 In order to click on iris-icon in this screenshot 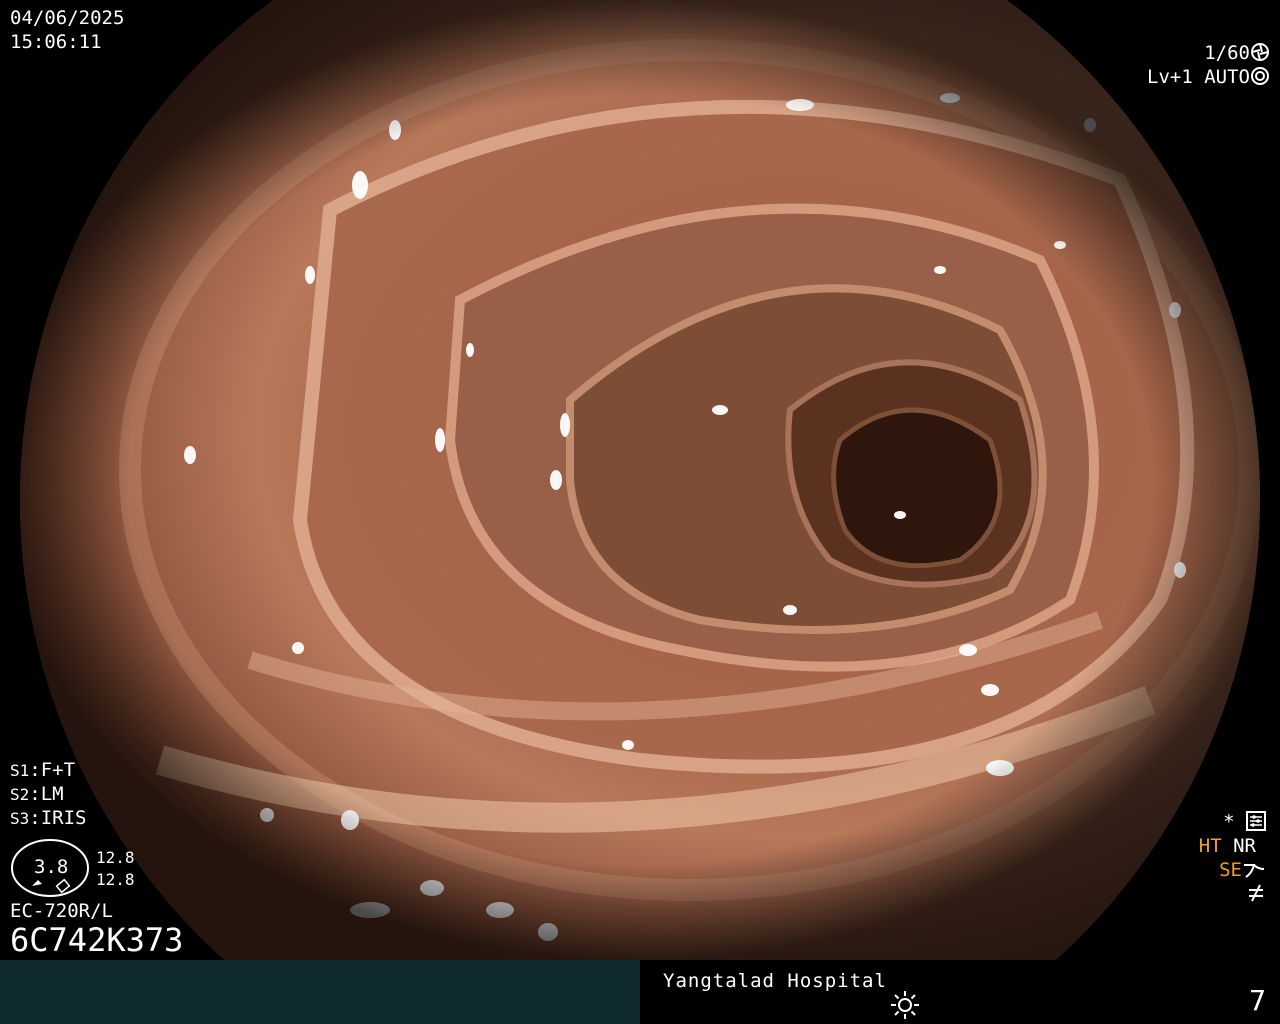, I will do `click(1260, 76)`.